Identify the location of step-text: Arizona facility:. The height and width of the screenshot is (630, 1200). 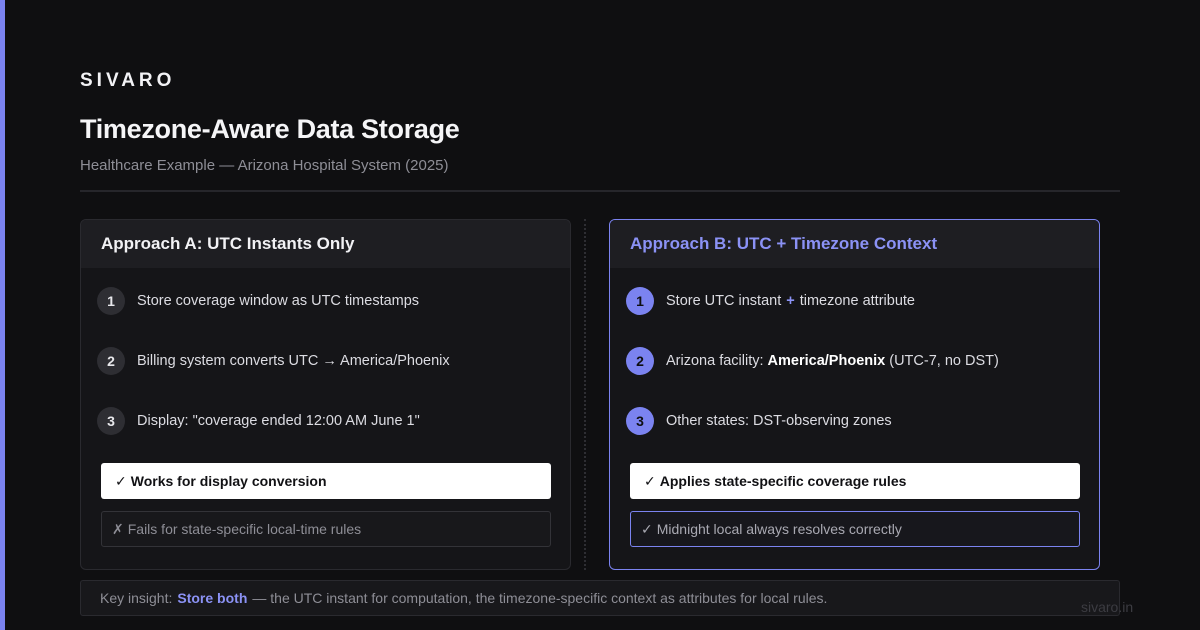
(715, 361).